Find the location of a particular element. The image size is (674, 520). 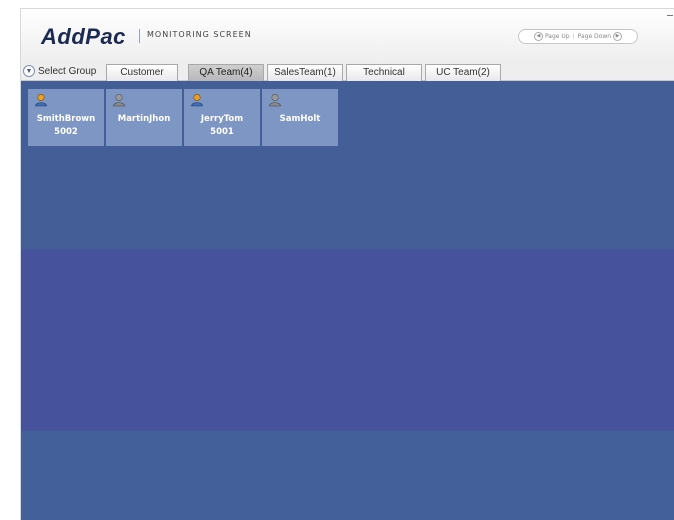

agent-extension: 5001 is located at coordinates (222, 132).